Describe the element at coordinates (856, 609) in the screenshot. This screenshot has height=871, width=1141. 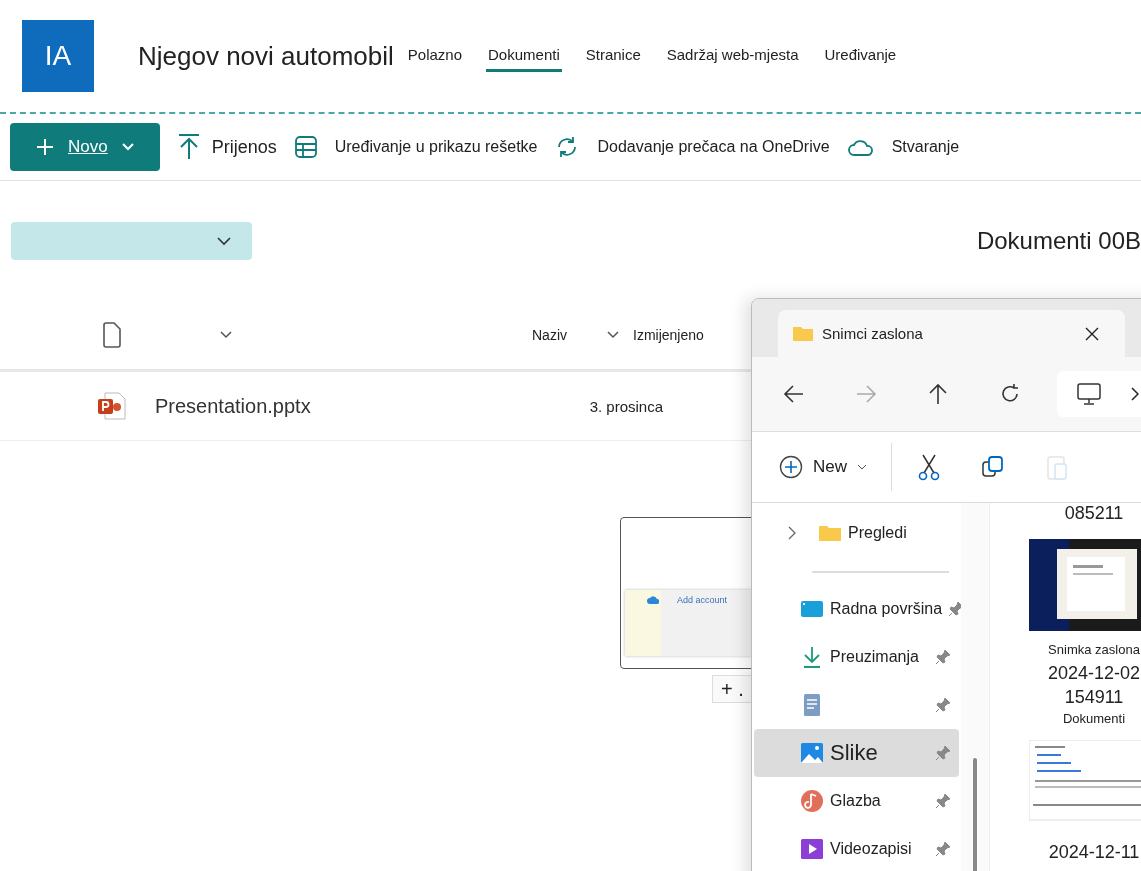
I see `sidebar-item: Radna površina` at that location.